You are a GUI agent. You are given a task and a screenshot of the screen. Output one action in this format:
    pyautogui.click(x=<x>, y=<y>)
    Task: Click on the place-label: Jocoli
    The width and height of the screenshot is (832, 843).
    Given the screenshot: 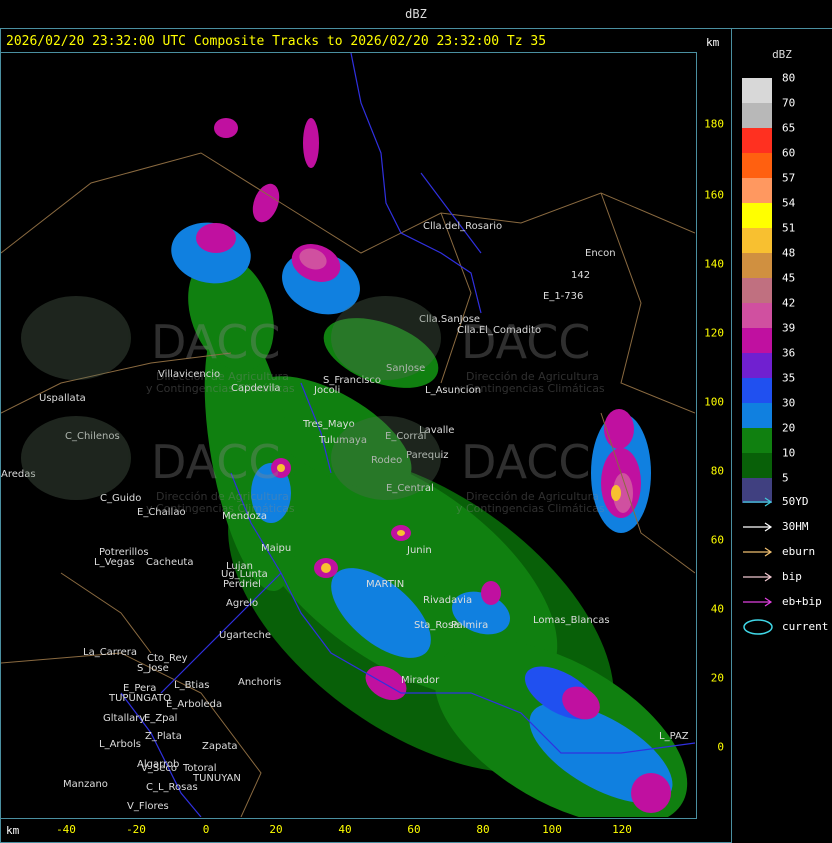 What is the action you would take?
    pyautogui.click(x=326, y=390)
    